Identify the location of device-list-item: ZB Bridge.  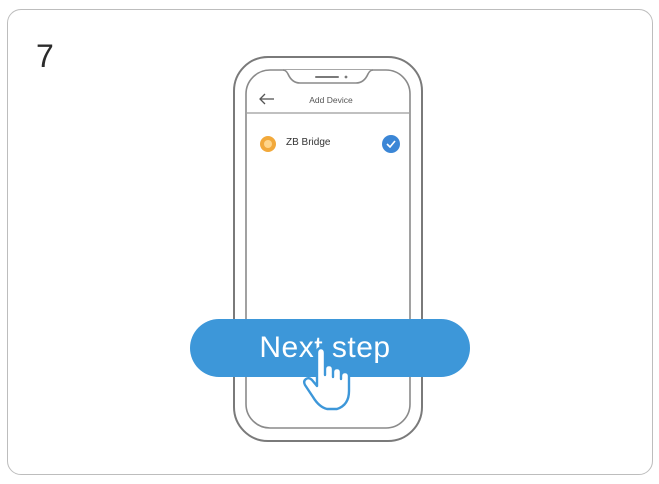
(331, 144).